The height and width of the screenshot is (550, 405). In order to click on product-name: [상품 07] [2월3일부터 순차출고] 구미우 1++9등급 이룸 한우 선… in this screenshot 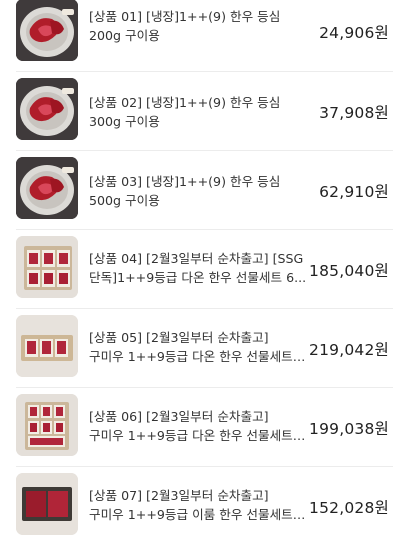, I will do `click(191, 505)`.